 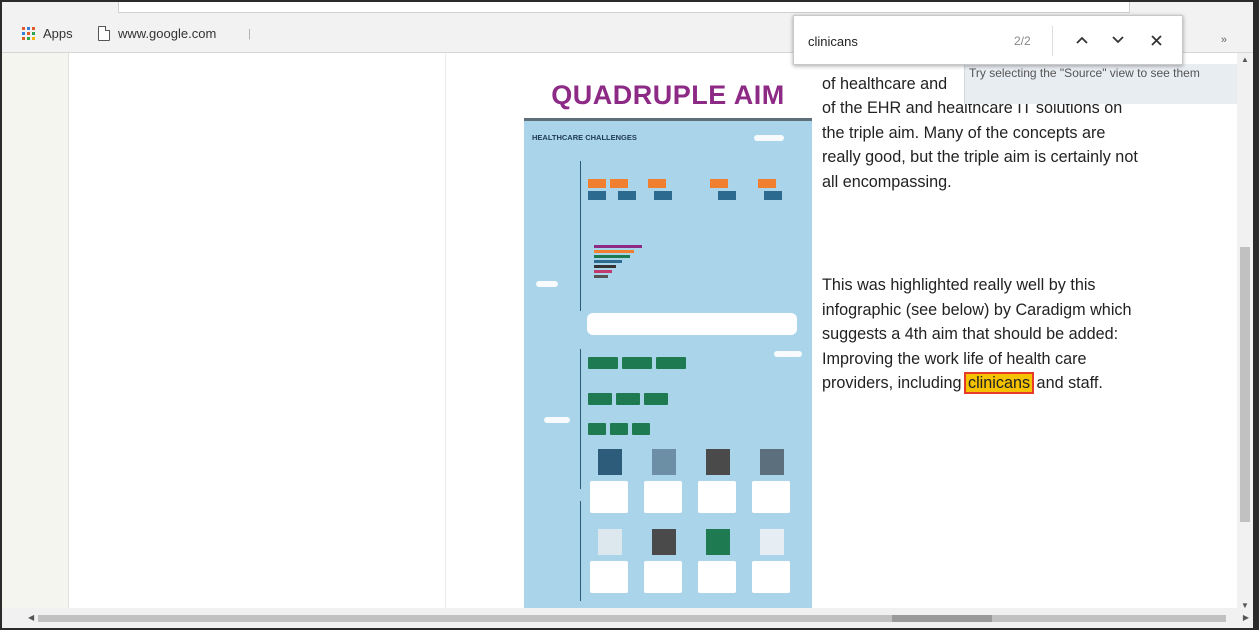 What do you see at coordinates (772, 542) in the screenshot?
I see `network-icon` at bounding box center [772, 542].